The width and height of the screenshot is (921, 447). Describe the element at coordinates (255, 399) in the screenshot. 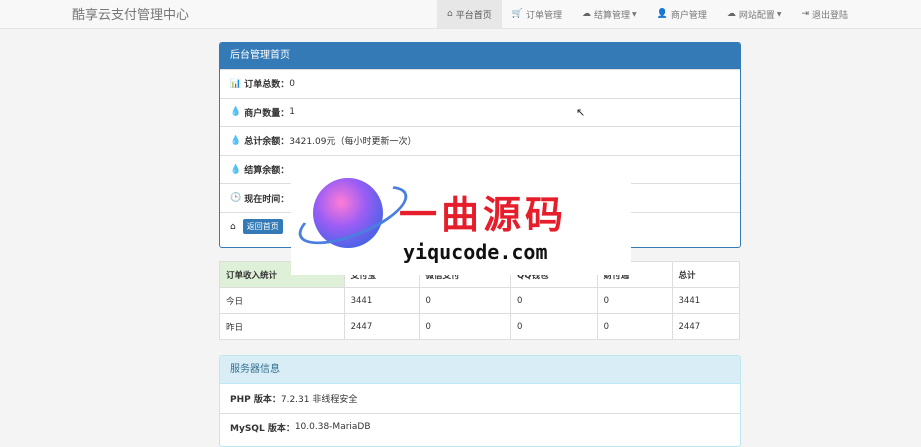

I see `row-label: PHP 版本：` at that location.